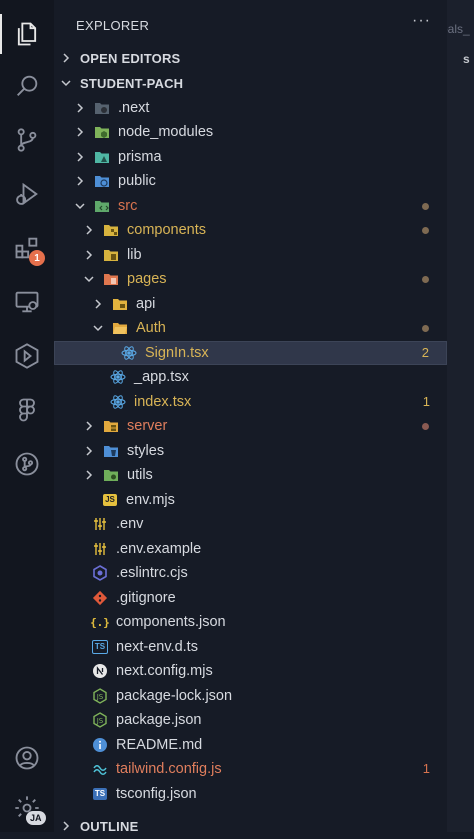 The height and width of the screenshot is (839, 474). What do you see at coordinates (250, 826) in the screenshot?
I see `outline-section: OUTLINE` at bounding box center [250, 826].